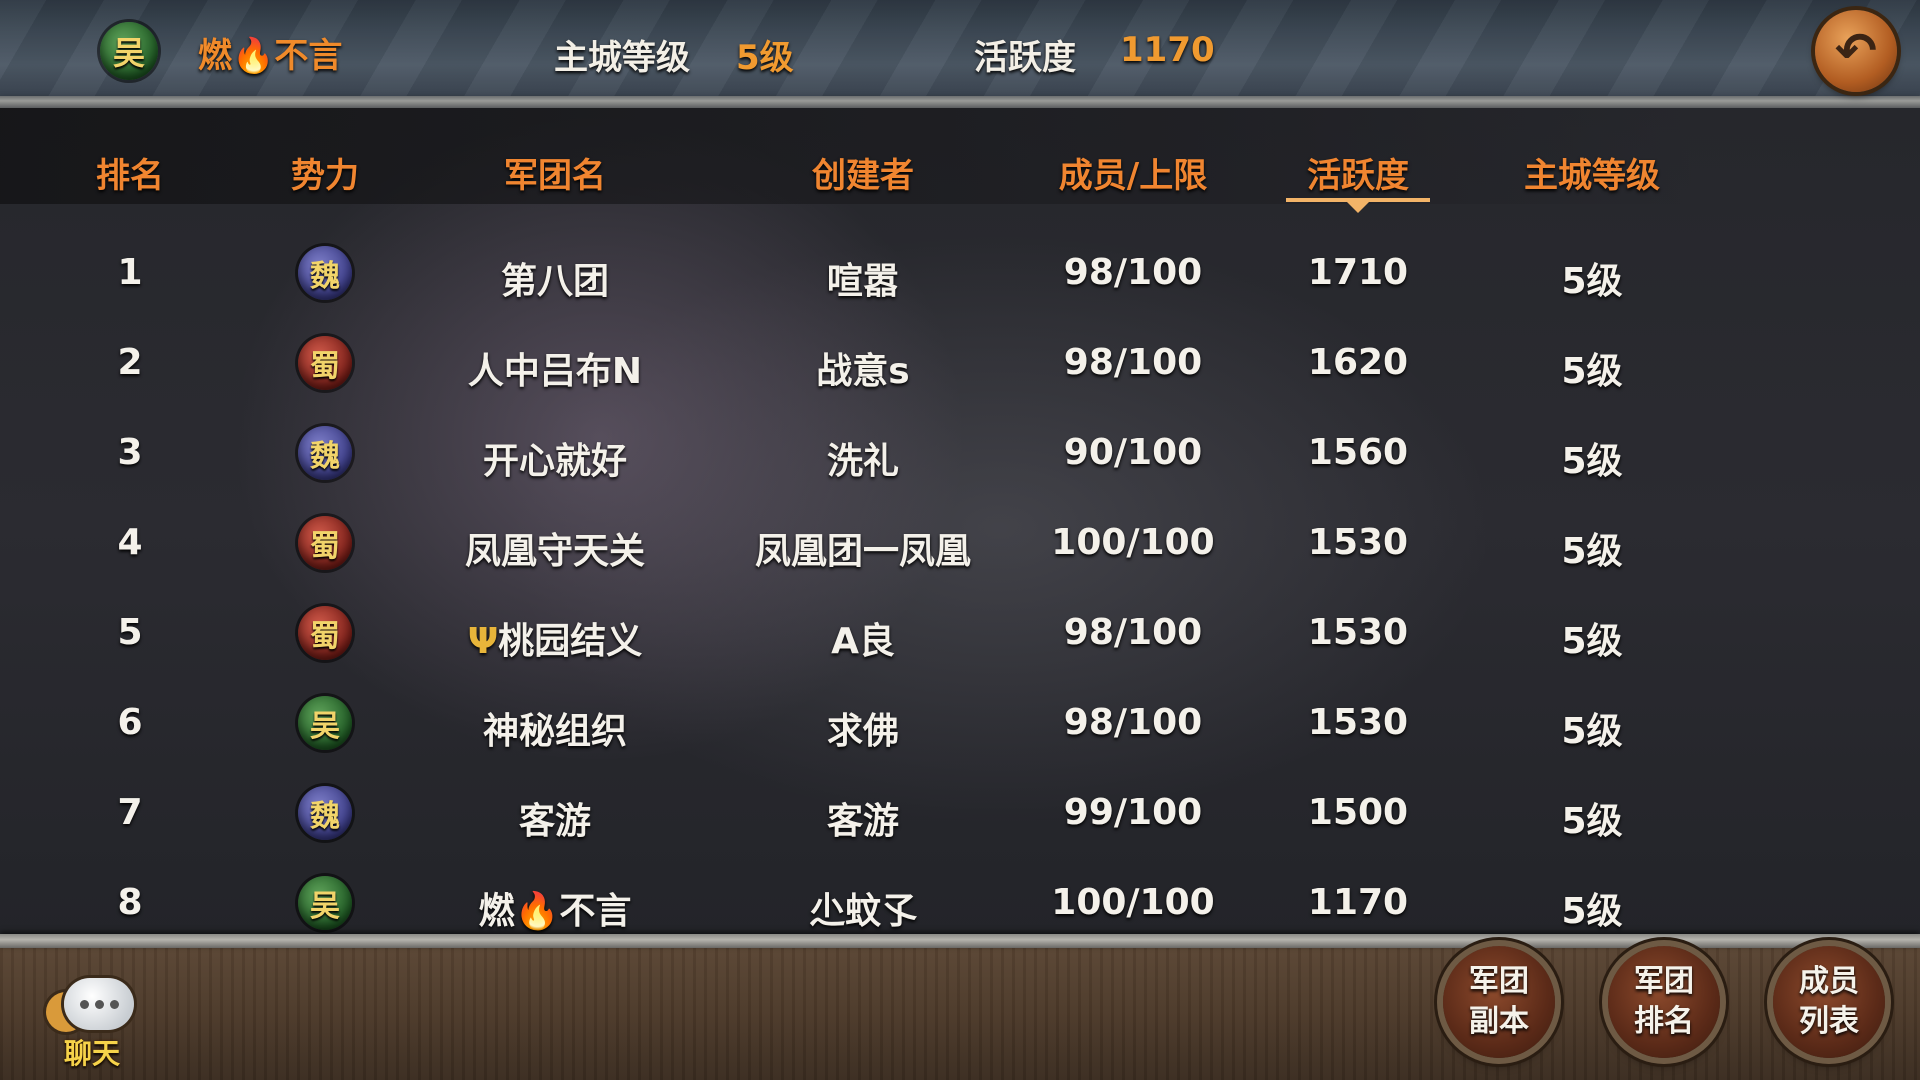  What do you see at coordinates (570, 641) in the screenshot?
I see `legion-name-text: 桃园结义` at bounding box center [570, 641].